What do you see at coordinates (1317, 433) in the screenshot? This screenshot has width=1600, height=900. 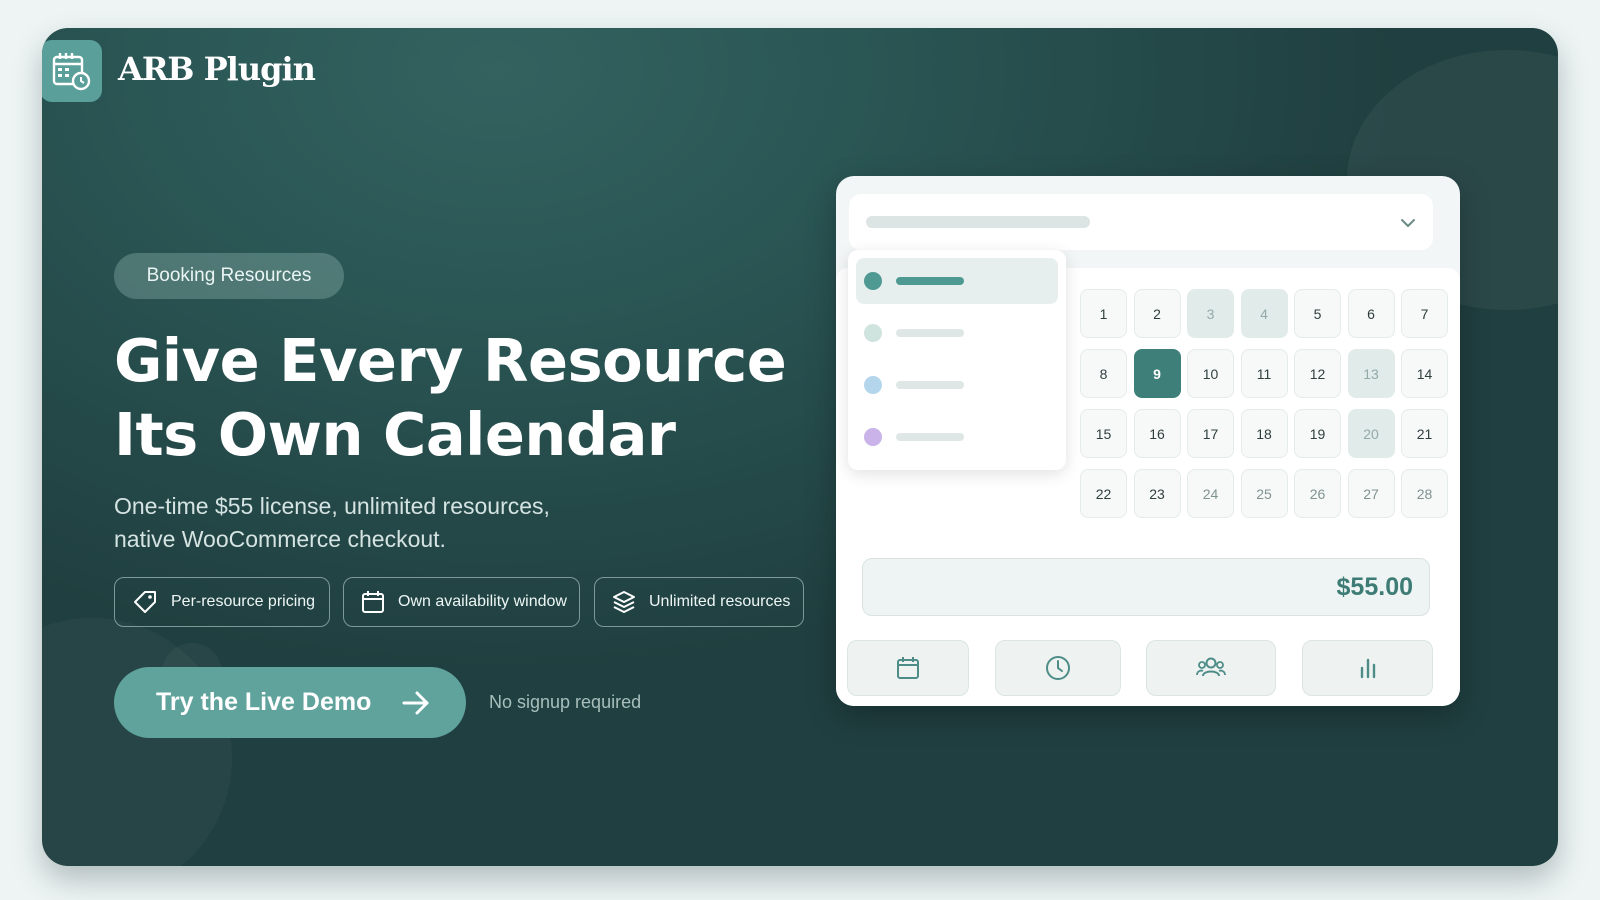 I see `calendar-day: 19` at bounding box center [1317, 433].